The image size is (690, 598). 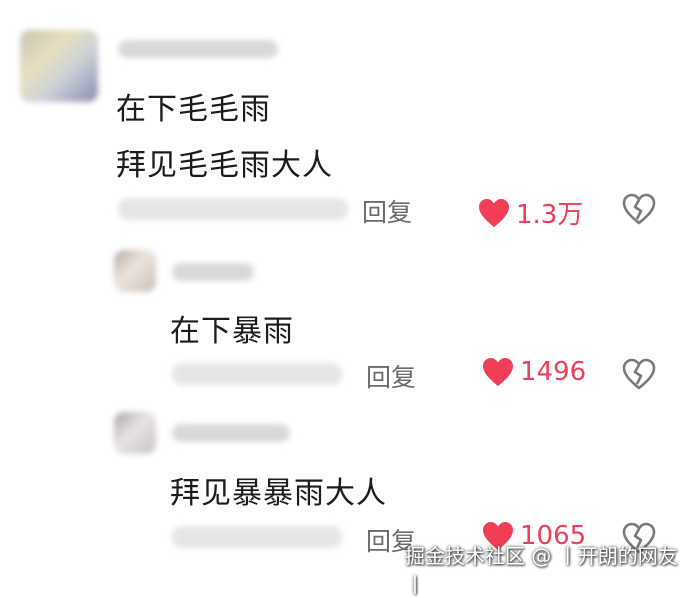 I want to click on comment-text-line-1: 在下毛毛雨, so click(x=193, y=109).